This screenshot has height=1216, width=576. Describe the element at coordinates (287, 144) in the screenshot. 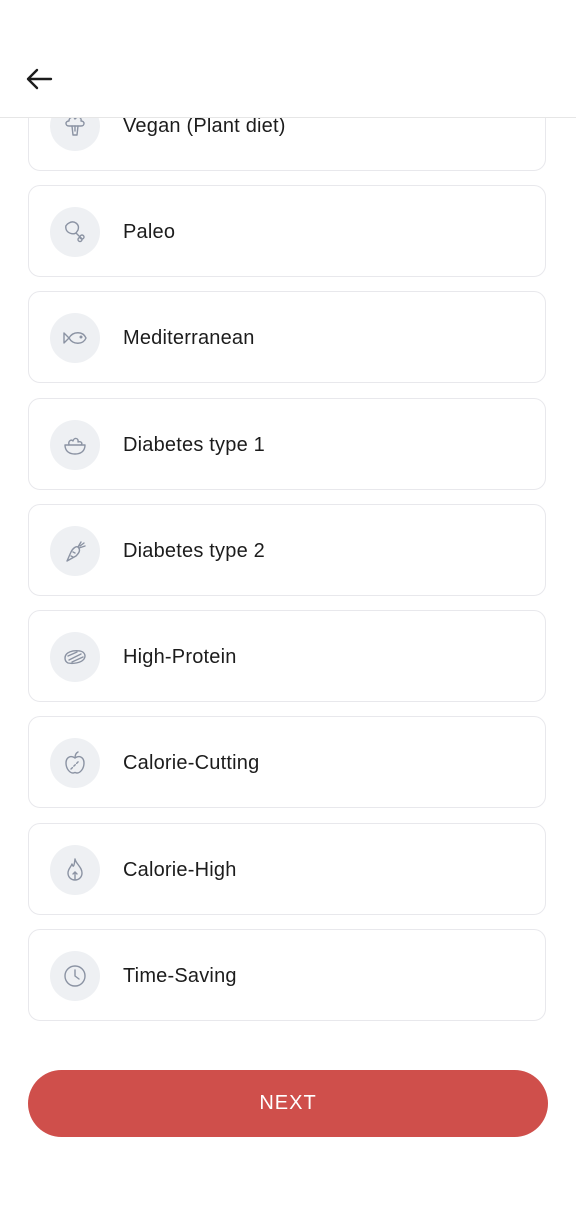

I see `diet-option-vegan: Vegan (Plant diet)` at that location.